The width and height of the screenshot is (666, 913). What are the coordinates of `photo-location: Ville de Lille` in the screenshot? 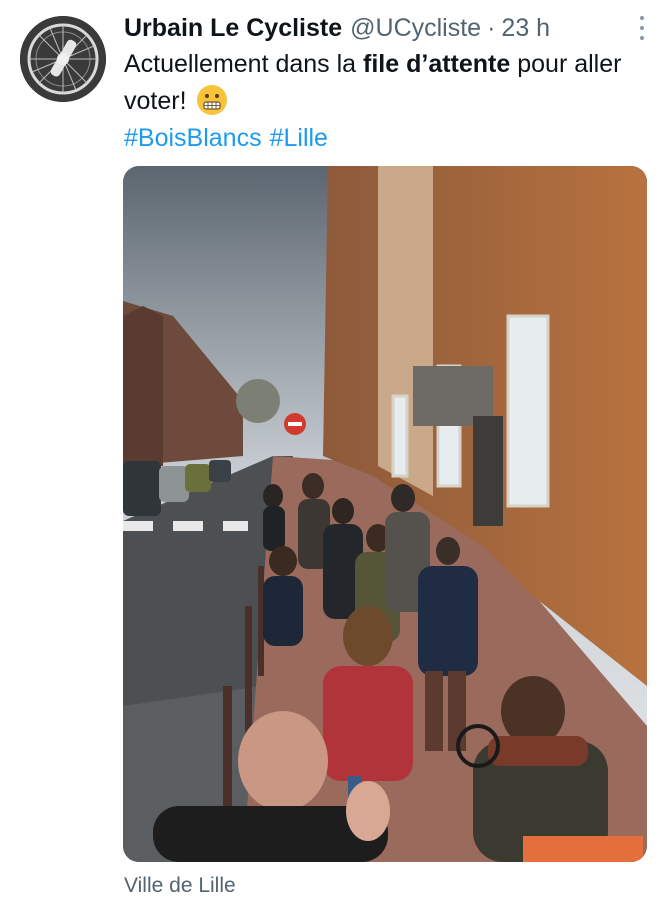 It's located at (180, 886).